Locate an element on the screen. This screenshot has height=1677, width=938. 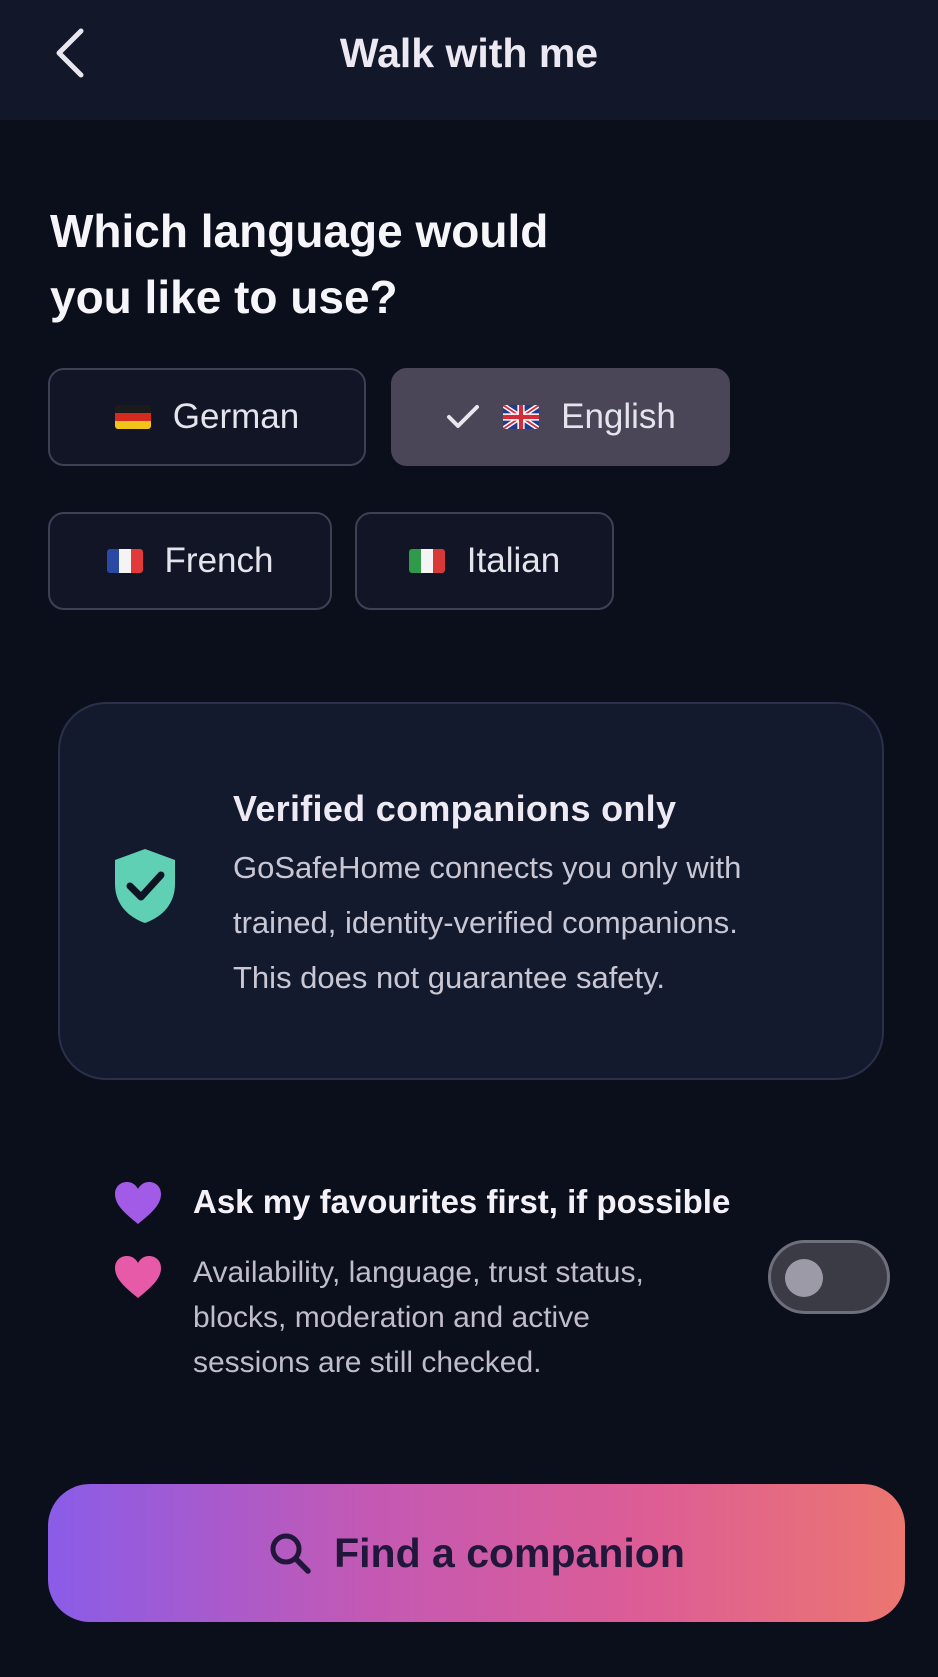
language-chip-italian: Italian is located at coordinates (484, 561).